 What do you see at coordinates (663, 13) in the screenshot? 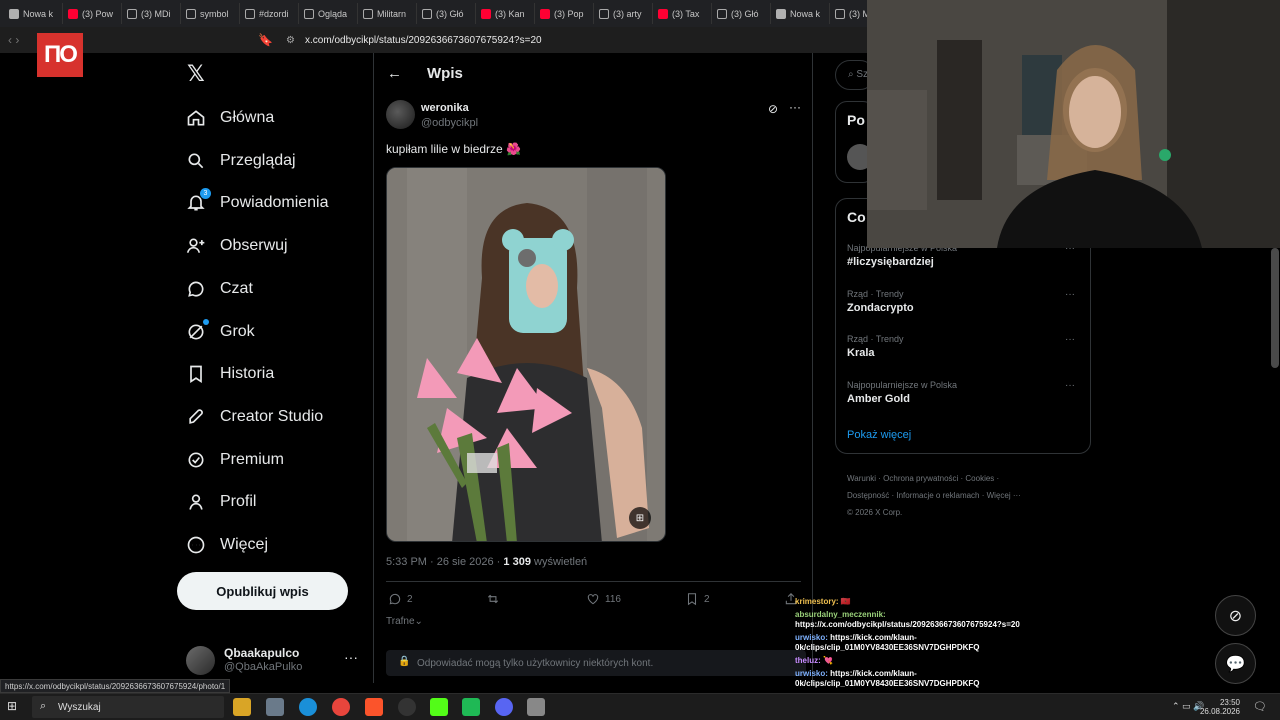
I see `youtube-icon` at bounding box center [663, 13].